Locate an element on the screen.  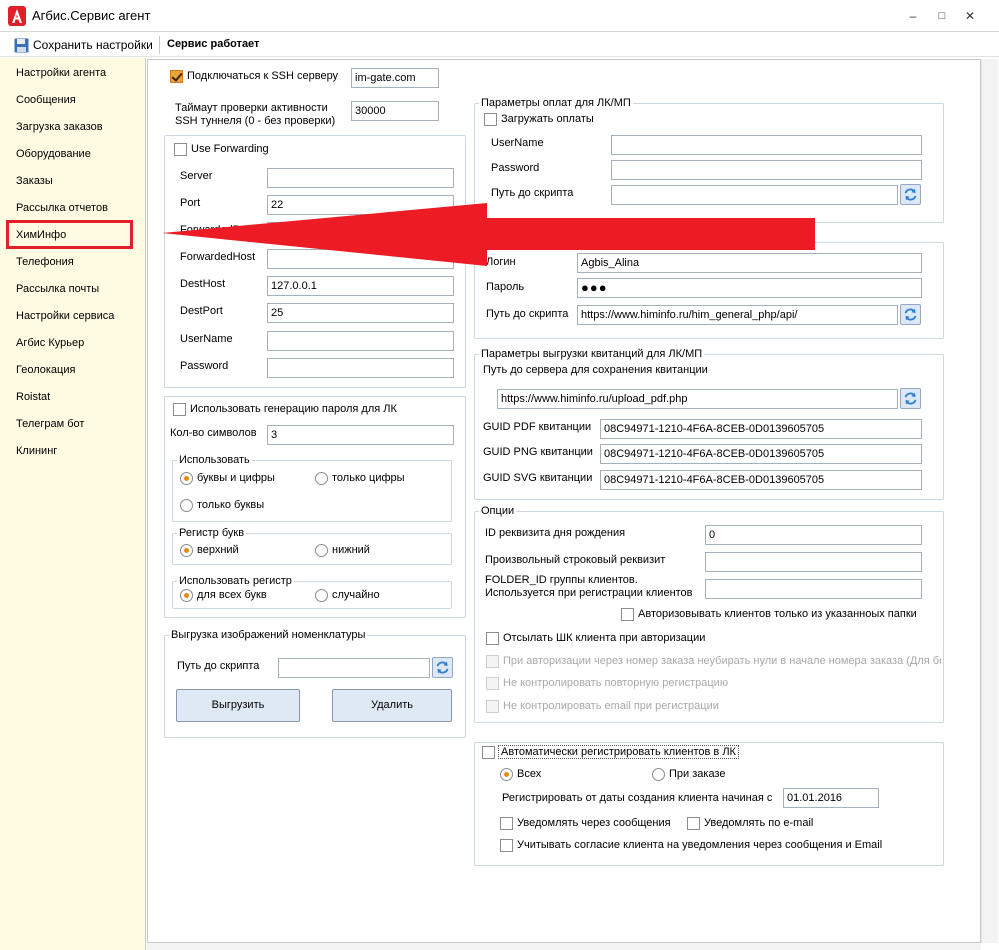
red-arrow-annotation is located at coordinates (488, 234).